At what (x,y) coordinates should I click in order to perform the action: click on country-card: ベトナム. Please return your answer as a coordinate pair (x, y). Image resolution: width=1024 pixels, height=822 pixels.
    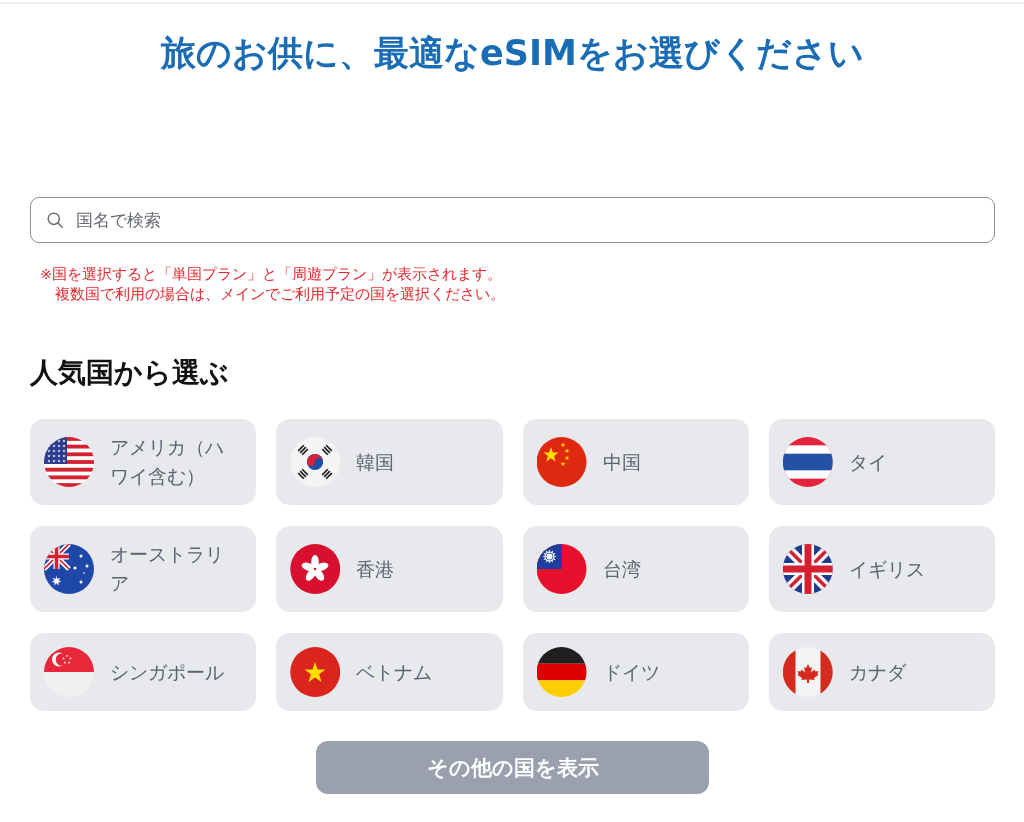
    Looking at the image, I should click on (389, 672).